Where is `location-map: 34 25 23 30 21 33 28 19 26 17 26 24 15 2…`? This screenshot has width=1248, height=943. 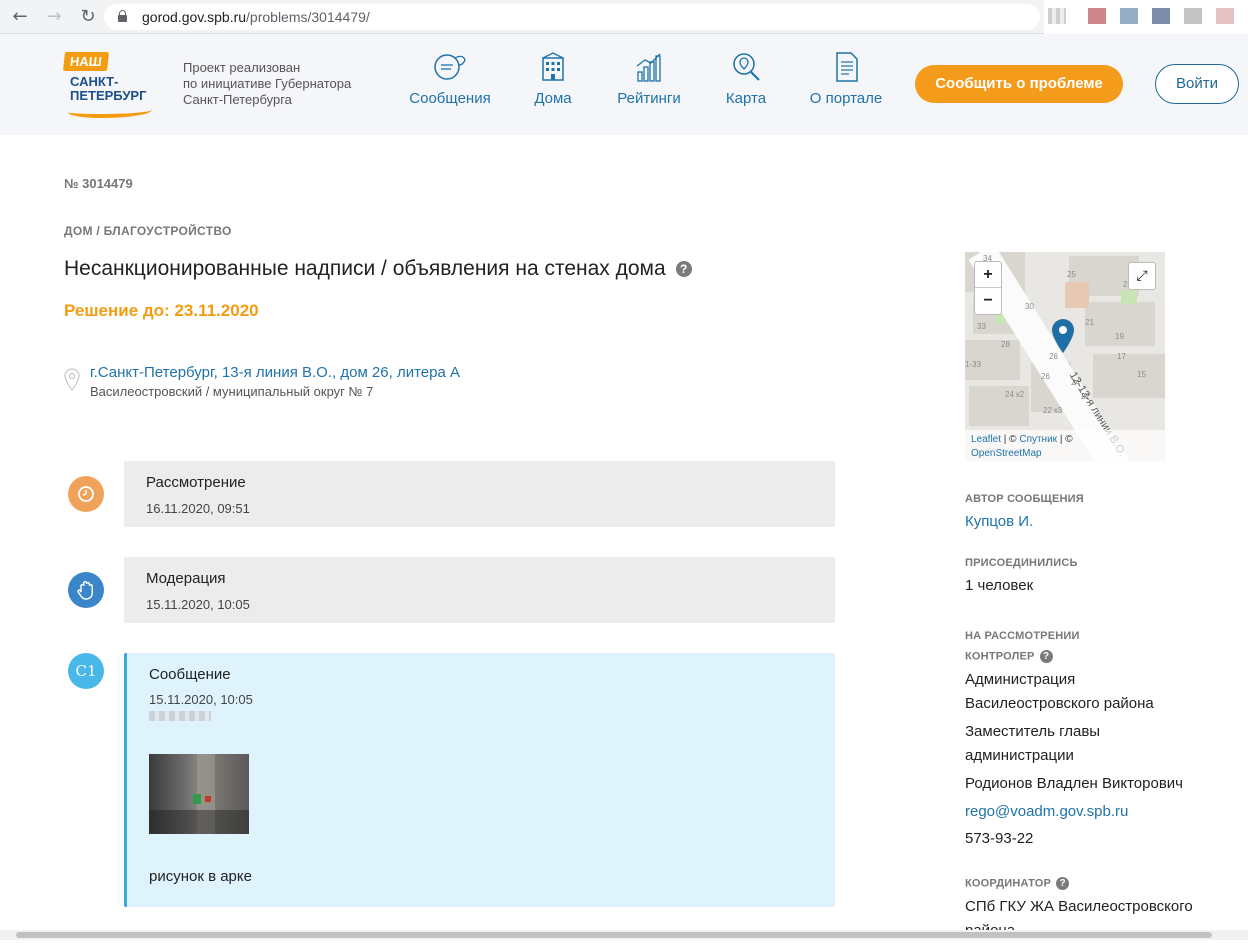 location-map: 34 25 23 30 21 33 28 19 26 17 26 24 15 2… is located at coordinates (1065, 356).